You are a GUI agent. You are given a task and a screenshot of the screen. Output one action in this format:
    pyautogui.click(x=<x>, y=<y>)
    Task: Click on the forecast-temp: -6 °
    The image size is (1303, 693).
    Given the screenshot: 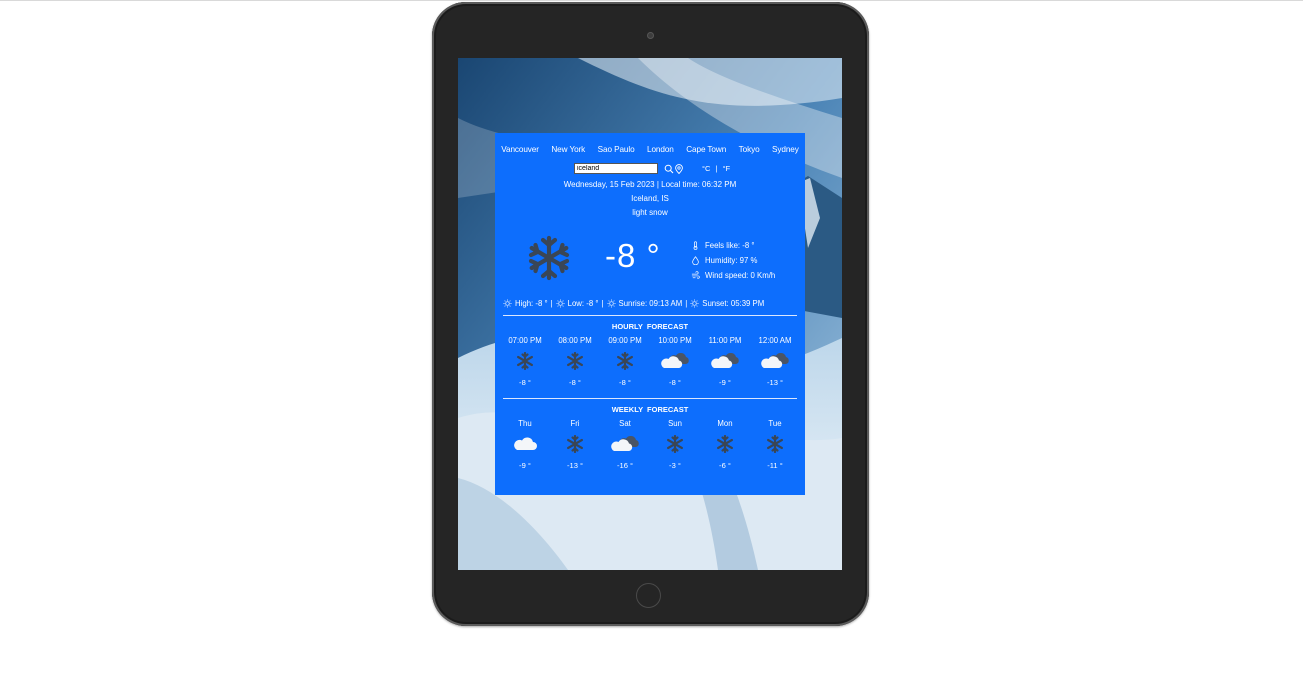 What is the action you would take?
    pyautogui.click(x=725, y=465)
    